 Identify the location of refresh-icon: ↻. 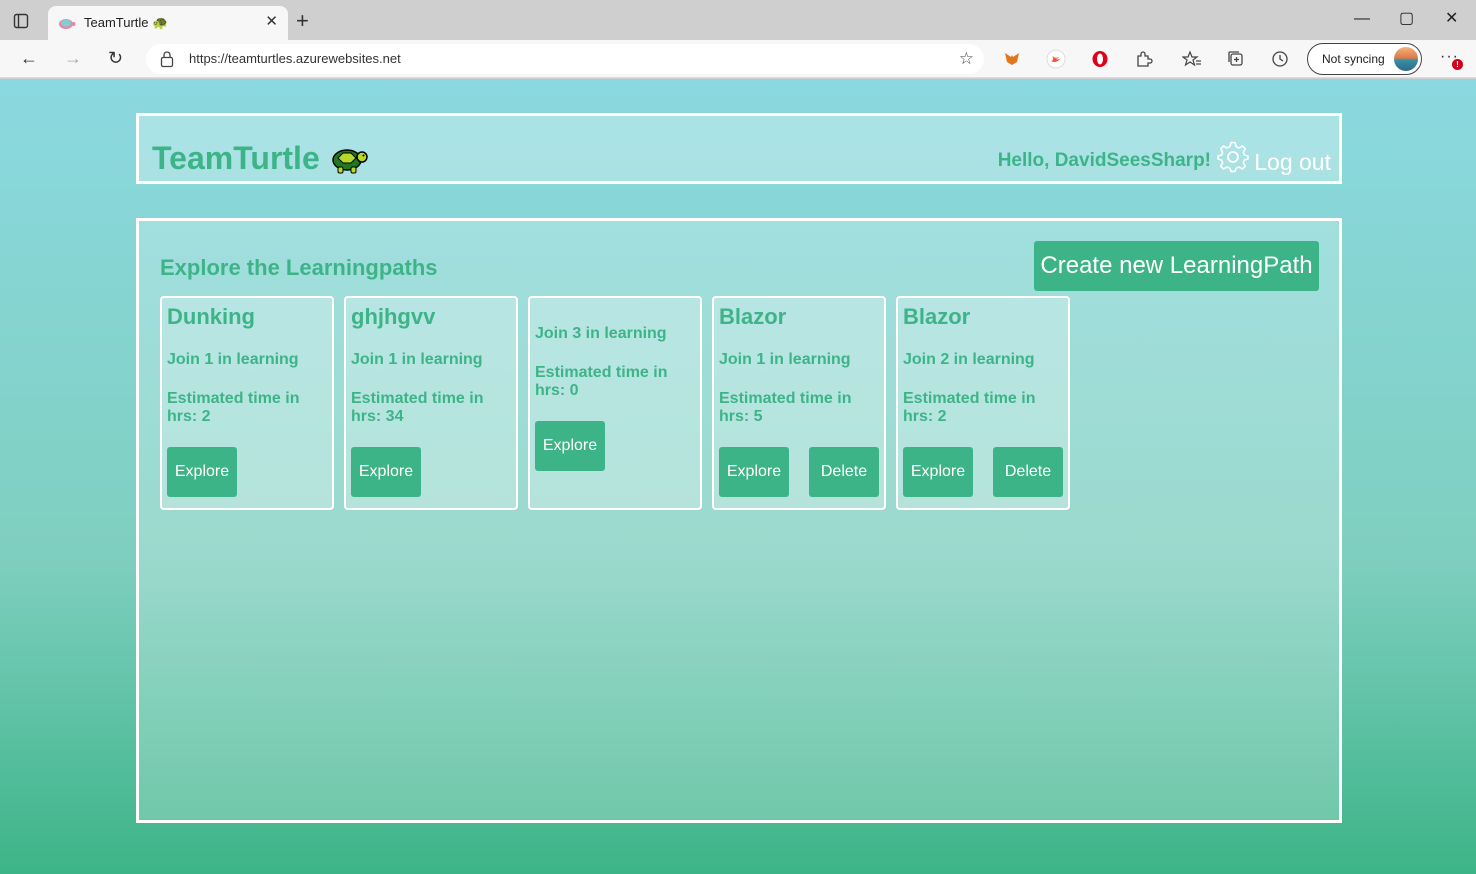
(115, 58).